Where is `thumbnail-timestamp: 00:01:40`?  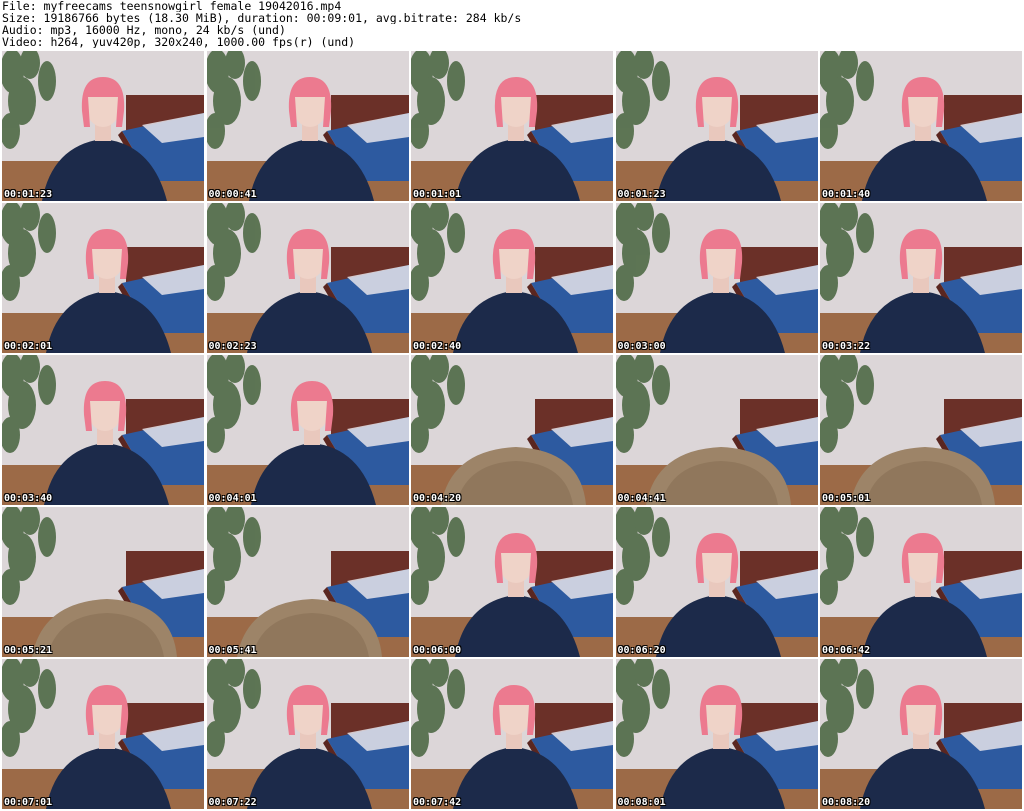 thumbnail-timestamp: 00:01:40 is located at coordinates (846, 194).